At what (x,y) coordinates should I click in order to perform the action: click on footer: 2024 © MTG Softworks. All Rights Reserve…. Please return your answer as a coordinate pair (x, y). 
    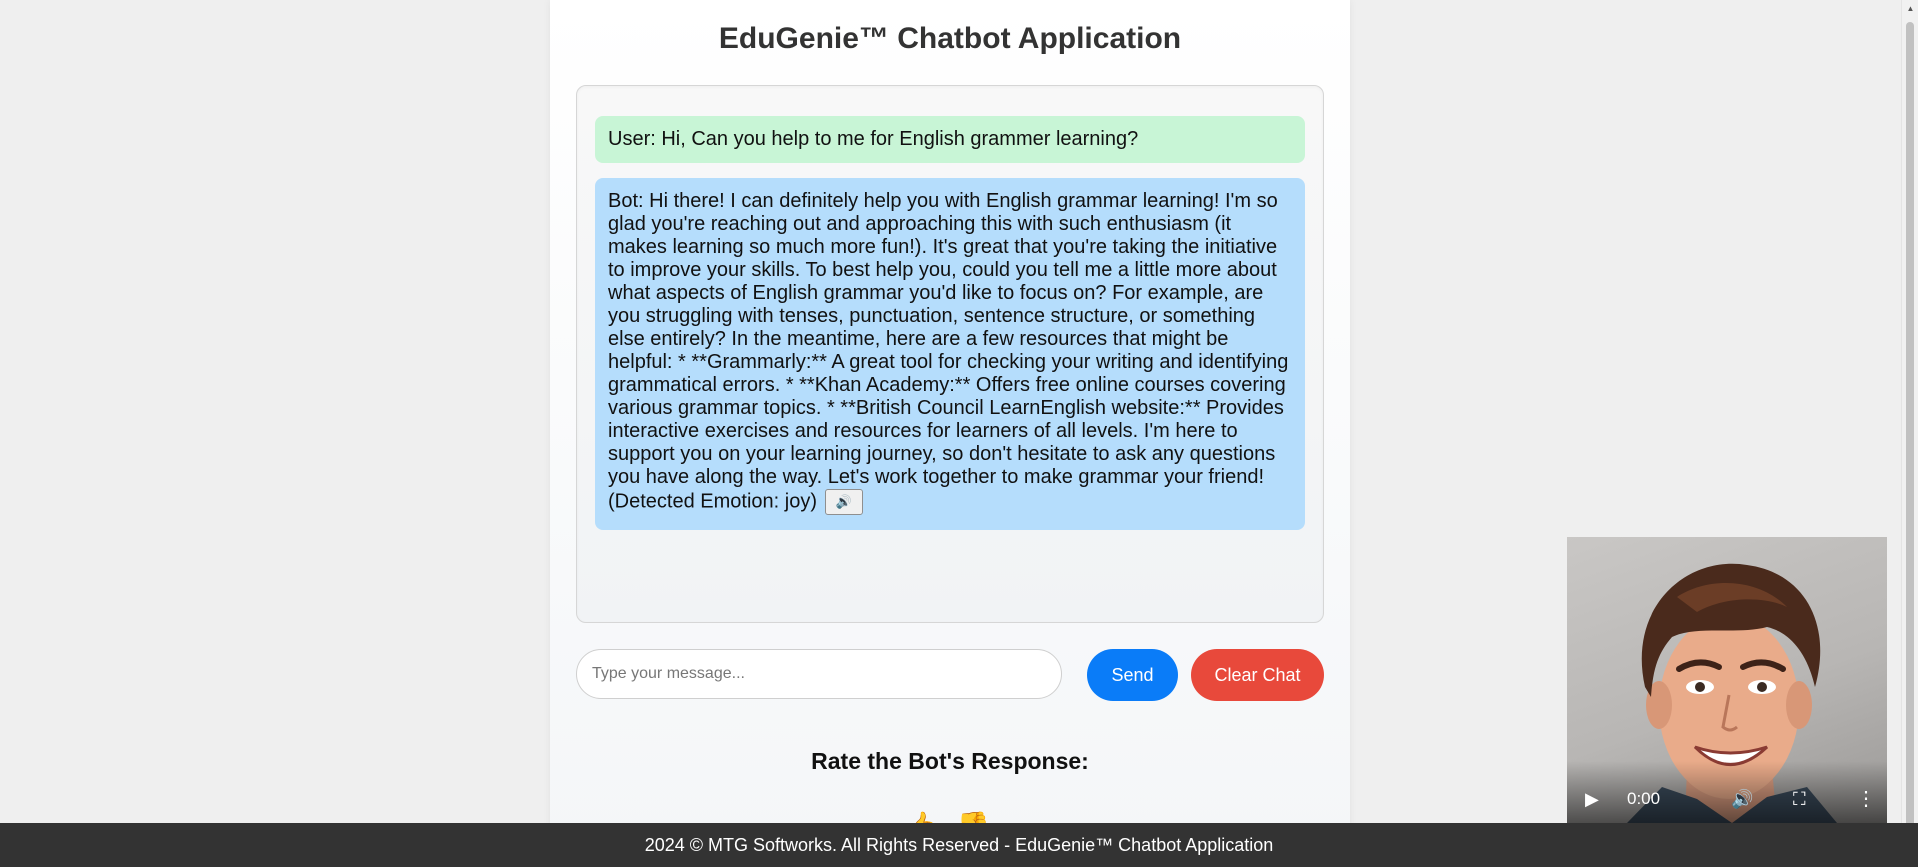
    Looking at the image, I should click on (959, 845).